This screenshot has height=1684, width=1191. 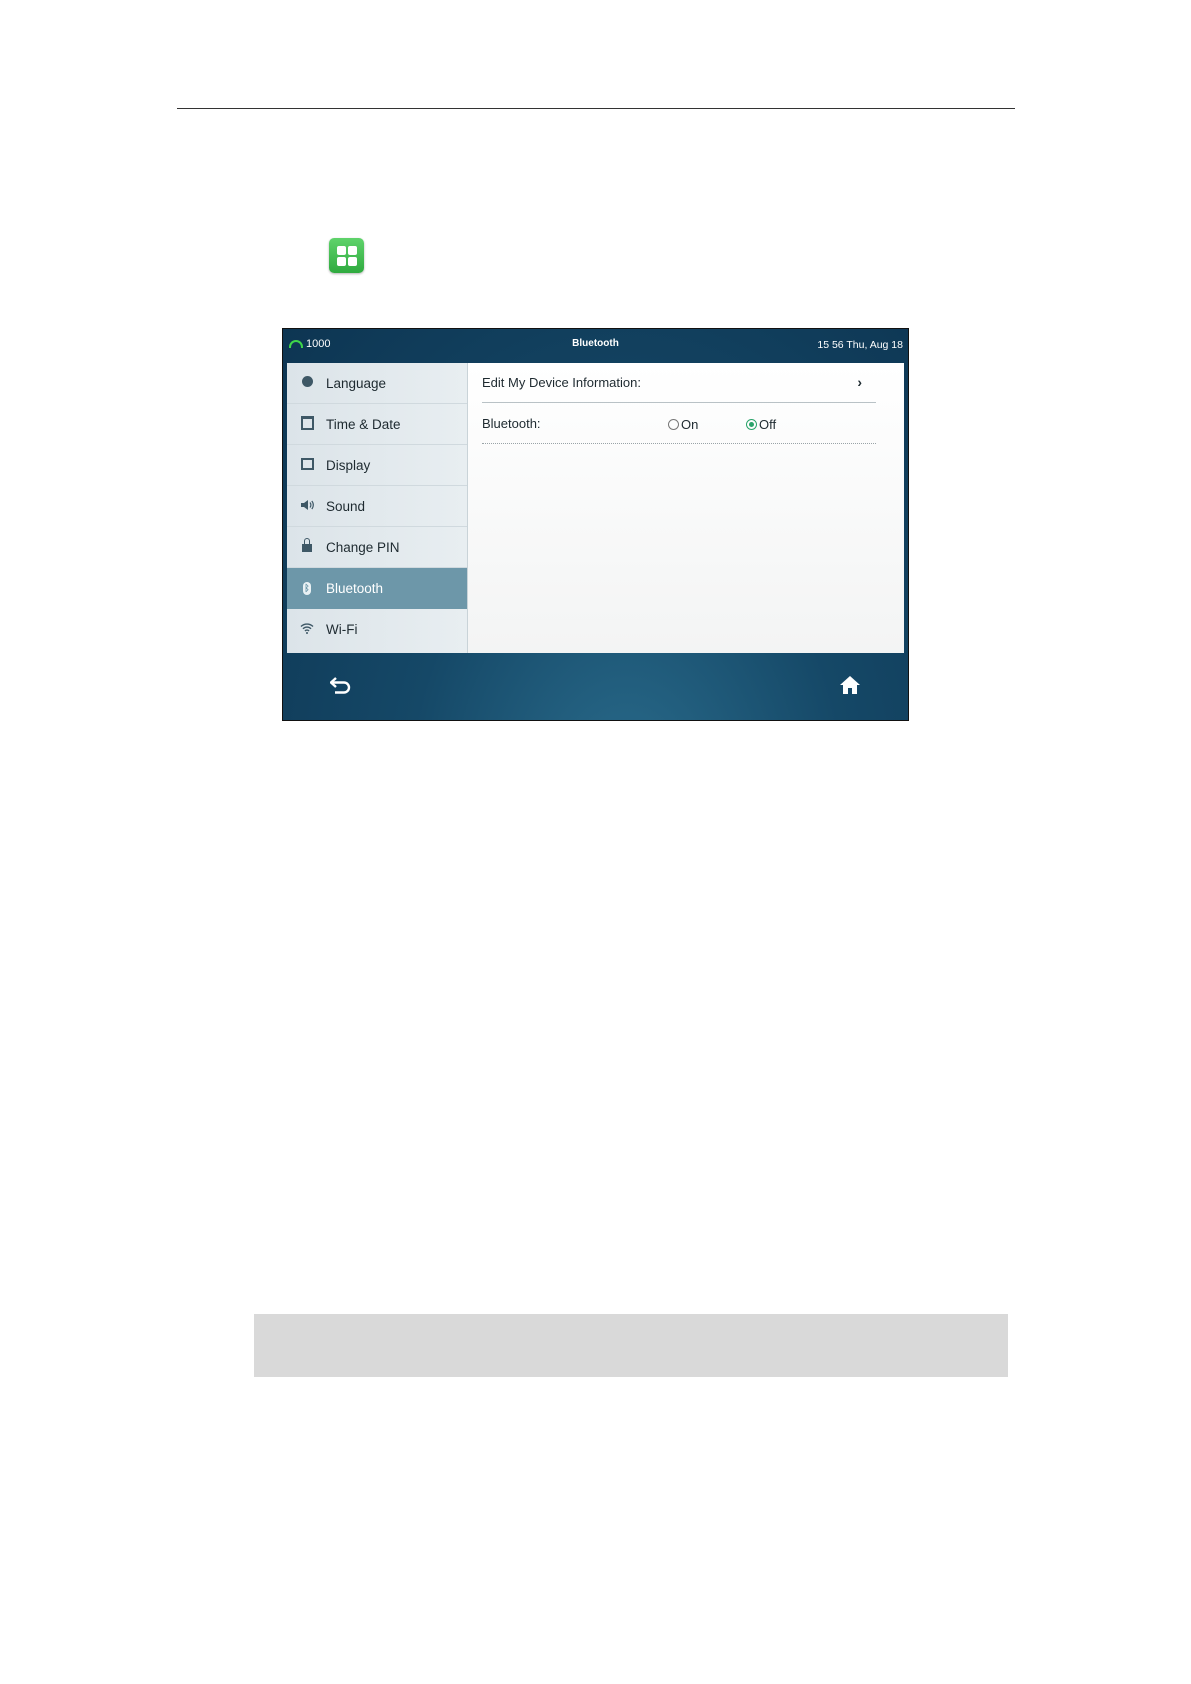 What do you see at coordinates (307, 629) in the screenshot?
I see `wifi-icon` at bounding box center [307, 629].